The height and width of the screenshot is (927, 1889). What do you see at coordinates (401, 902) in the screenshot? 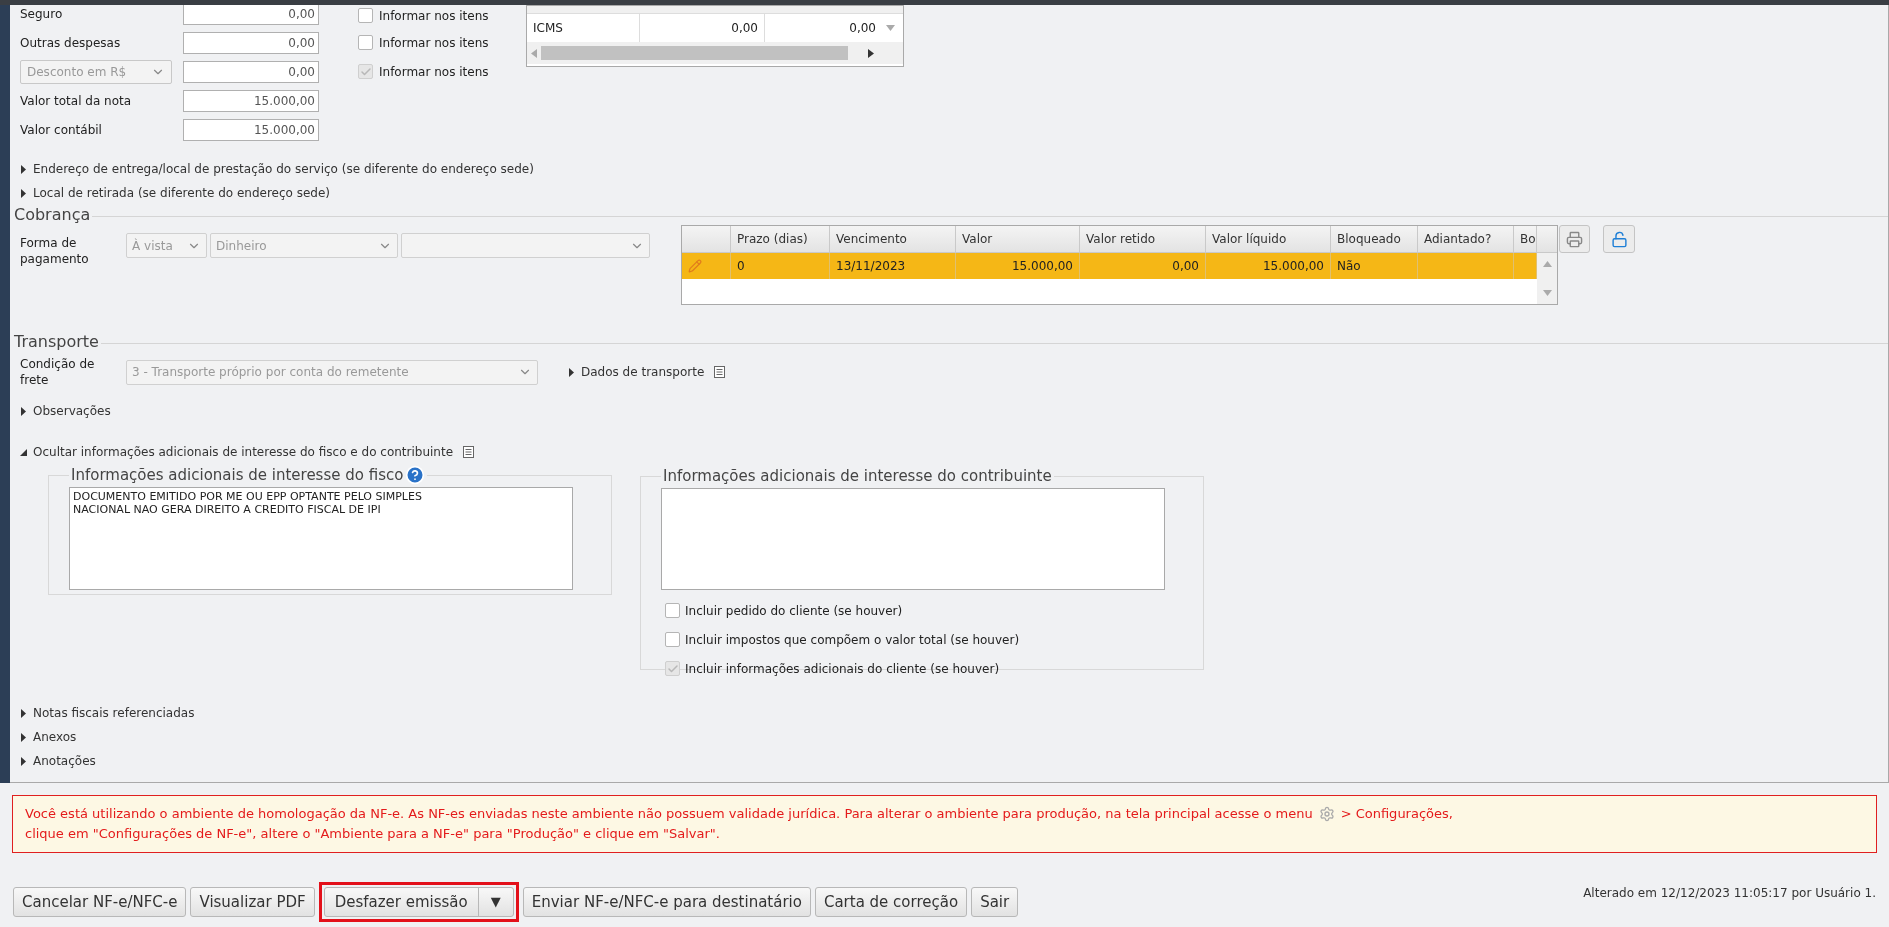
I see `undo-emission-button: Desfazer emissão` at bounding box center [401, 902].